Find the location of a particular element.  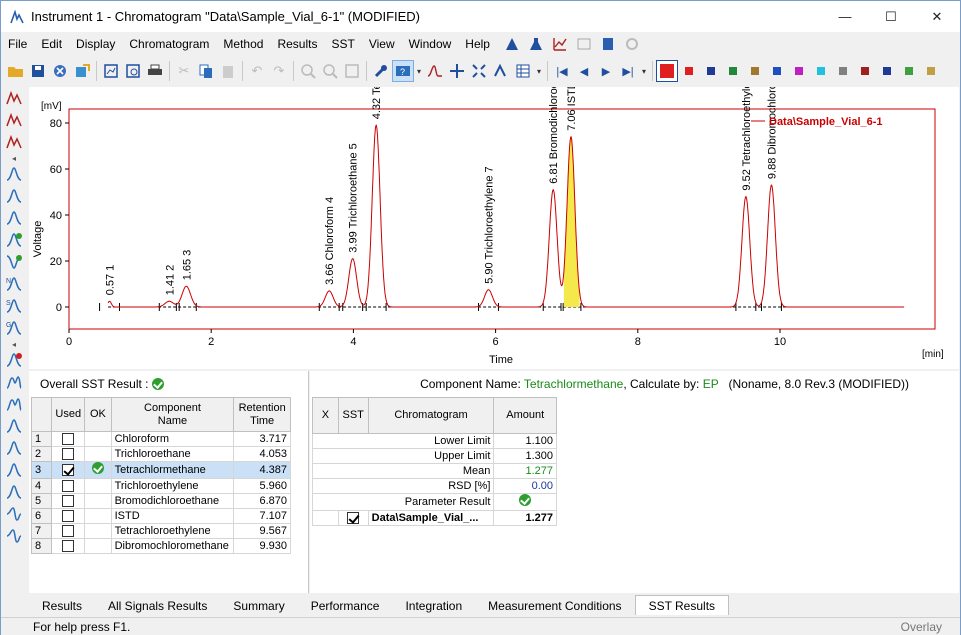

table-row: 3 Tetrachlormethane 4.387 is located at coordinates (160, 470).